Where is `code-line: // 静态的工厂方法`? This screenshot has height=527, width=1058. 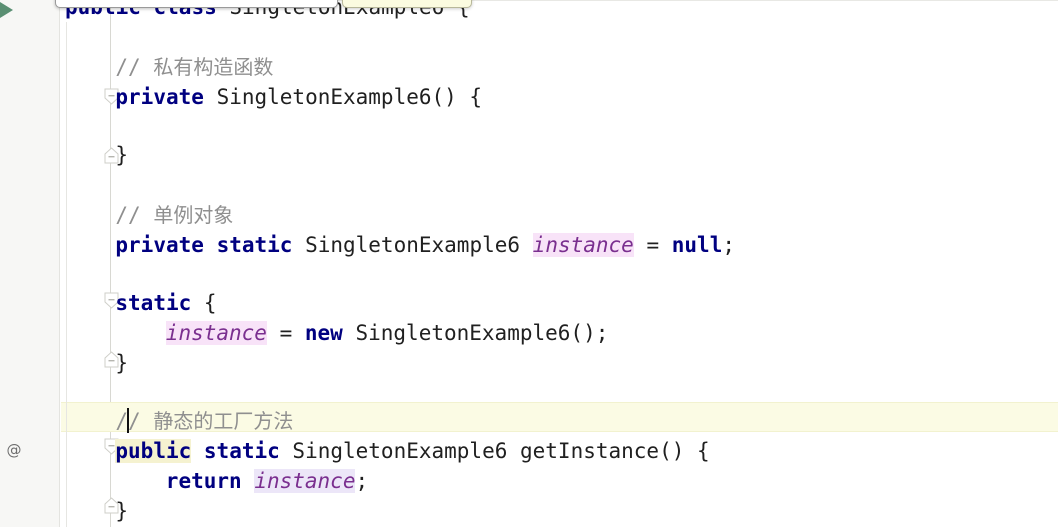 code-line: // 静态的工厂方法 is located at coordinates (204, 421).